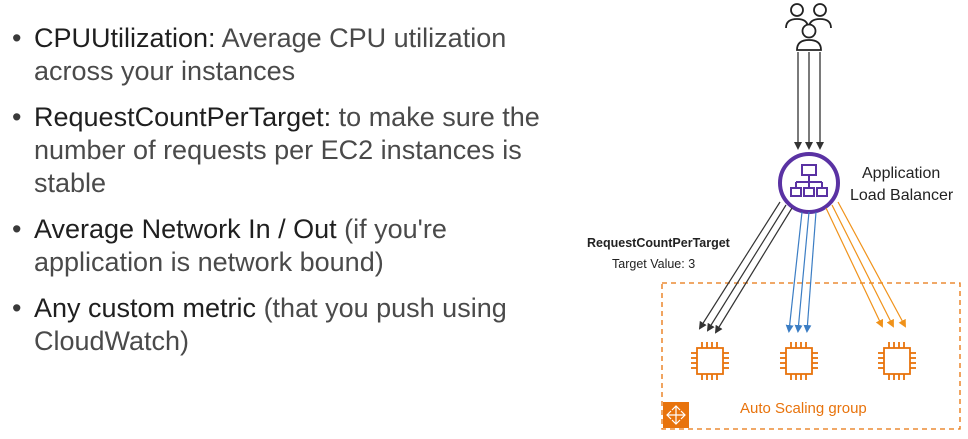 The width and height of the screenshot is (968, 439). Describe the element at coordinates (803, 408) in the screenshot. I see `auto-scaling-group-label: Auto Scaling group` at that location.